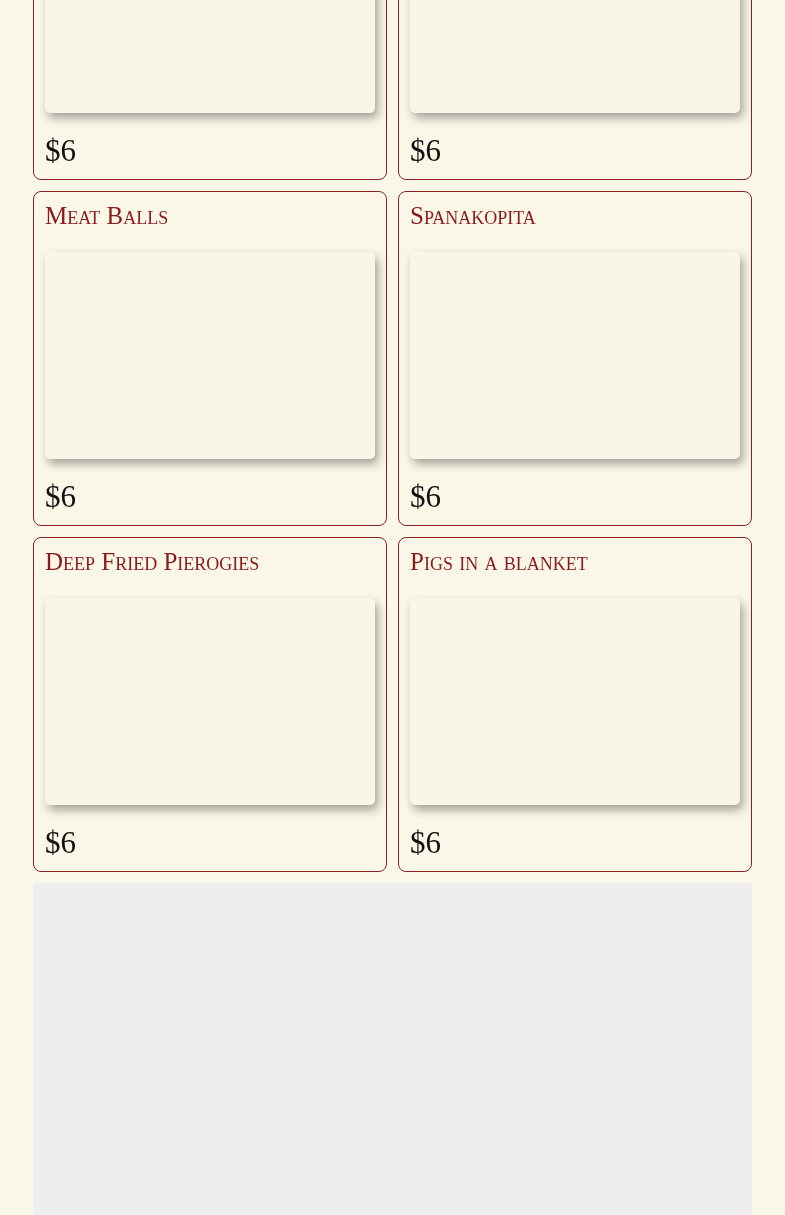 This screenshot has width=785, height=1215. Describe the element at coordinates (107, 216) in the screenshot. I see `item-title: Meat Balls` at that location.